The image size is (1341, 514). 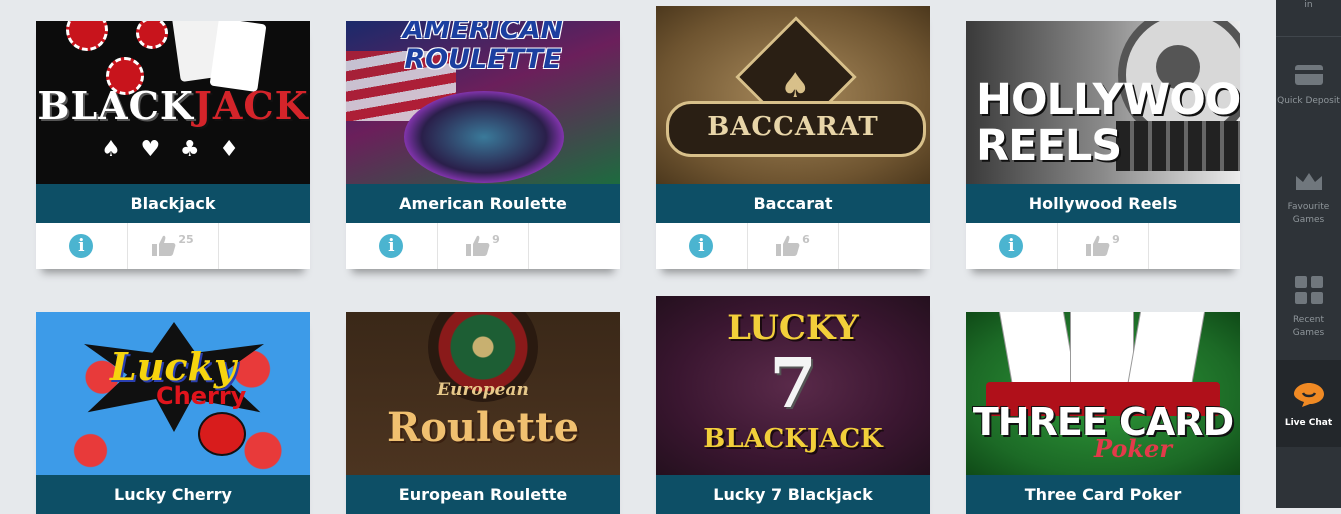 What do you see at coordinates (1308, 86) in the screenshot?
I see `sidebar-item-quick-deposit: Quick Deposit` at bounding box center [1308, 86].